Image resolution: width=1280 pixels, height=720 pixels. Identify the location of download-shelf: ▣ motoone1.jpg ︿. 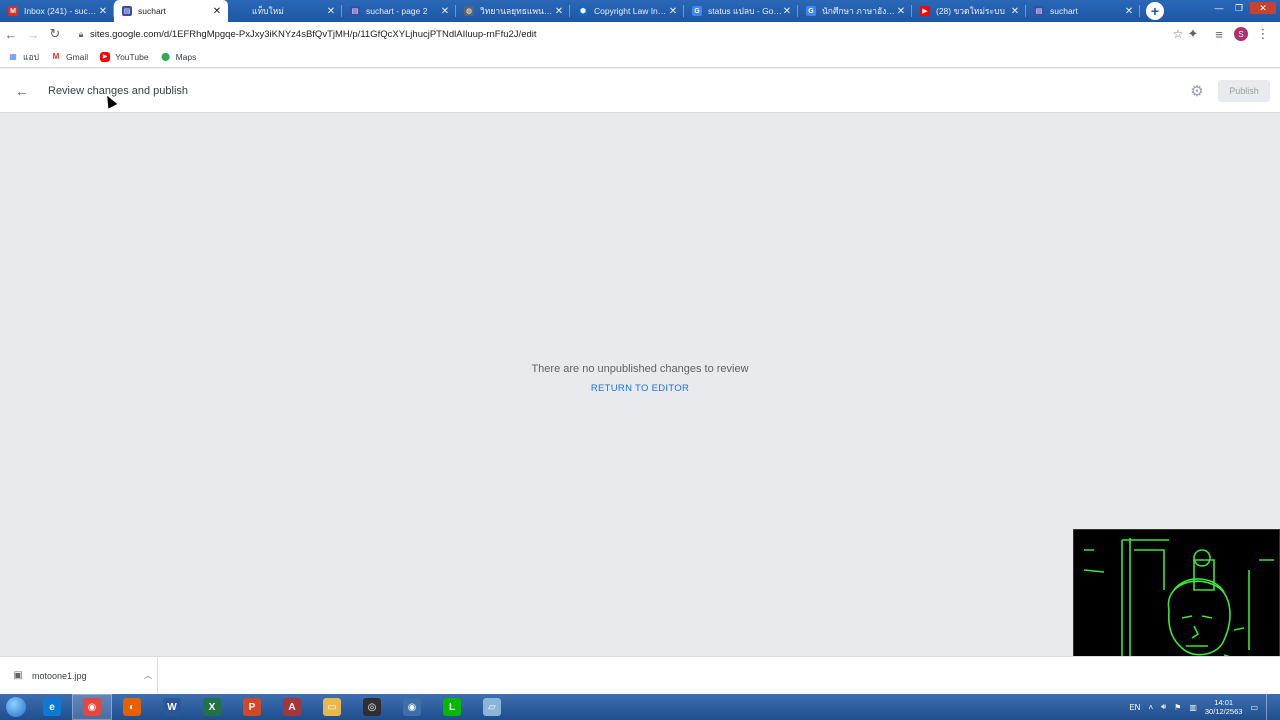
(640, 675).